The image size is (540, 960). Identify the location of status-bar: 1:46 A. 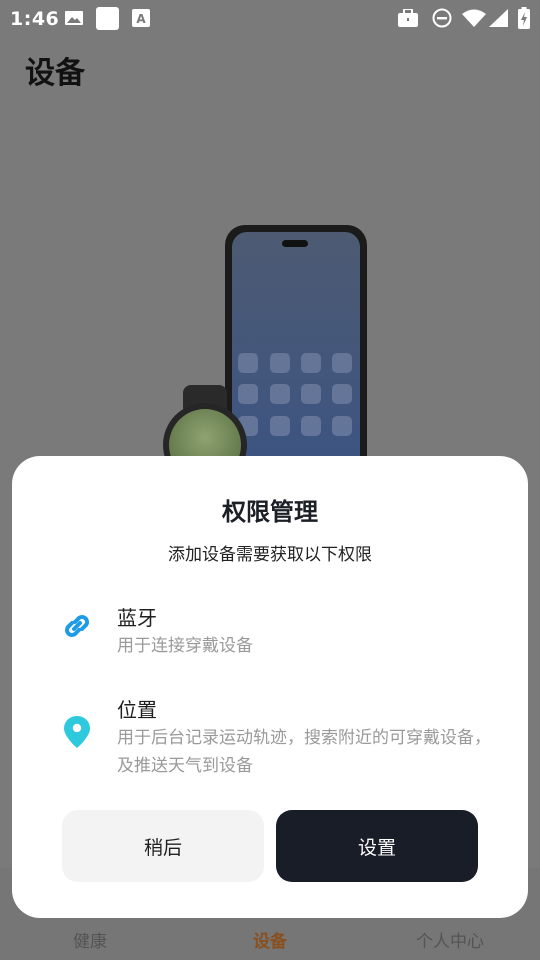
(270, 18).